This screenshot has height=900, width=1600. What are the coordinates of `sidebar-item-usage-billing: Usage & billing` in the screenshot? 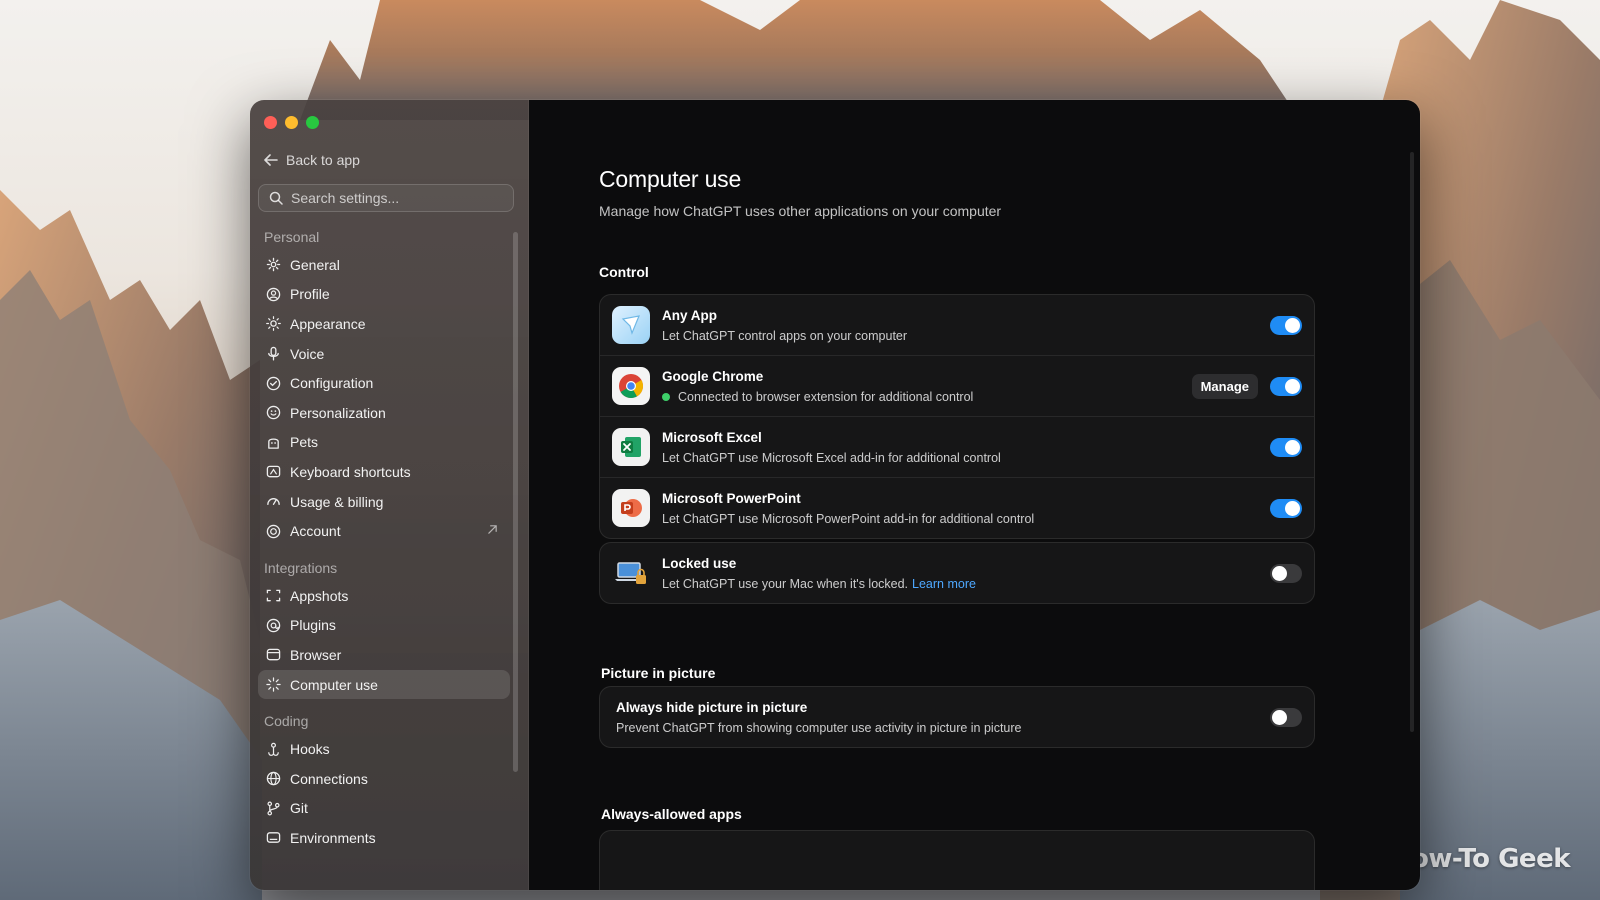 It's located at (384, 502).